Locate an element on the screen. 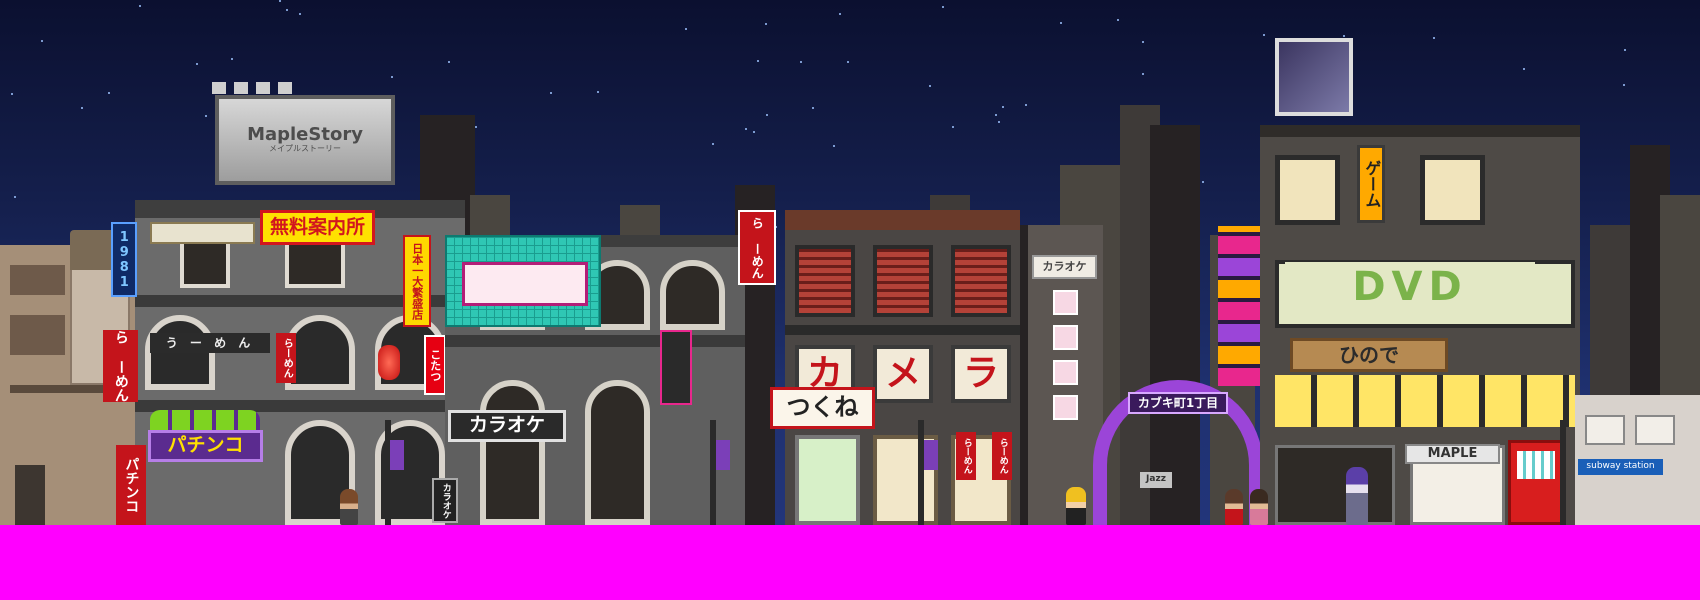  pachinko-sign: パチンコ is located at coordinates (205, 446).